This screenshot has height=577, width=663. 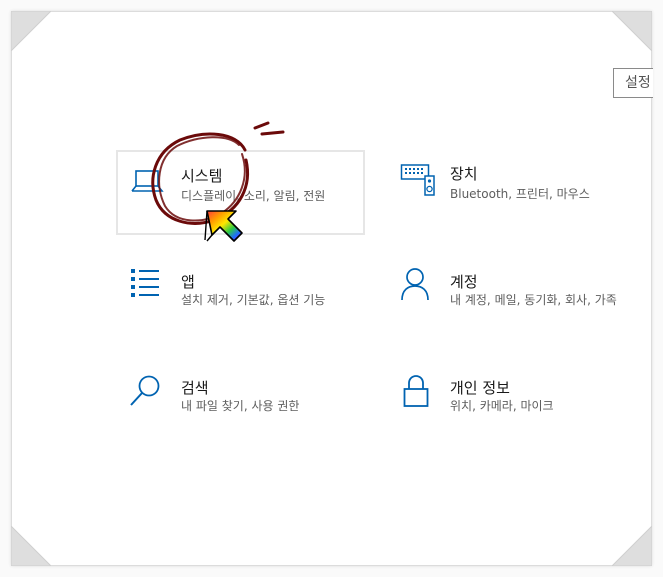 What do you see at coordinates (195, 388) in the screenshot?
I see `tile-title: 검색` at bounding box center [195, 388].